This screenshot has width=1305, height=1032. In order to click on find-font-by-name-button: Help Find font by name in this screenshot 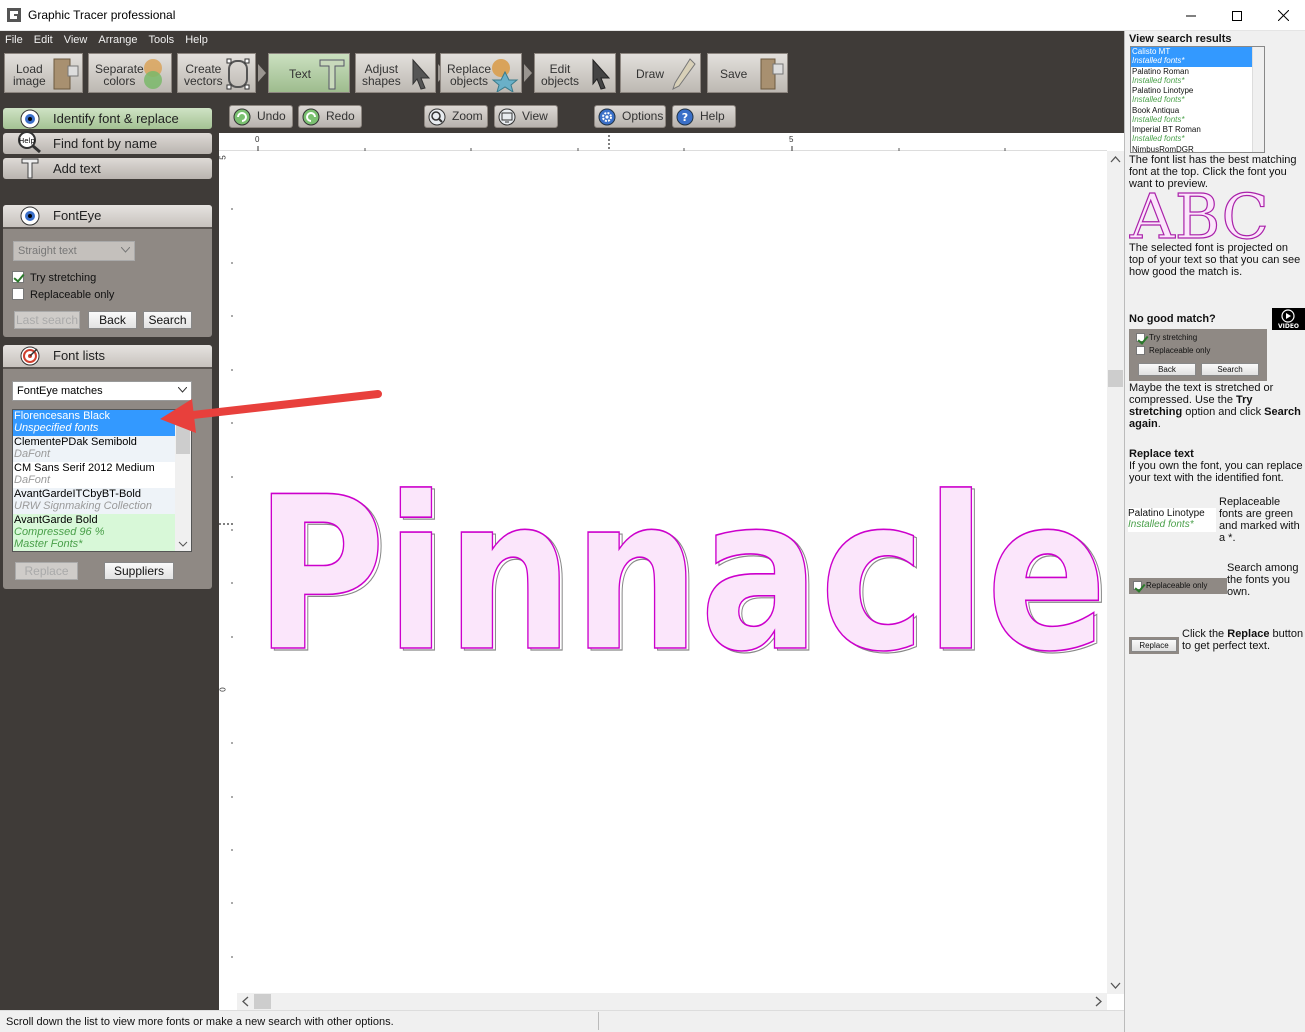, I will do `click(107, 142)`.